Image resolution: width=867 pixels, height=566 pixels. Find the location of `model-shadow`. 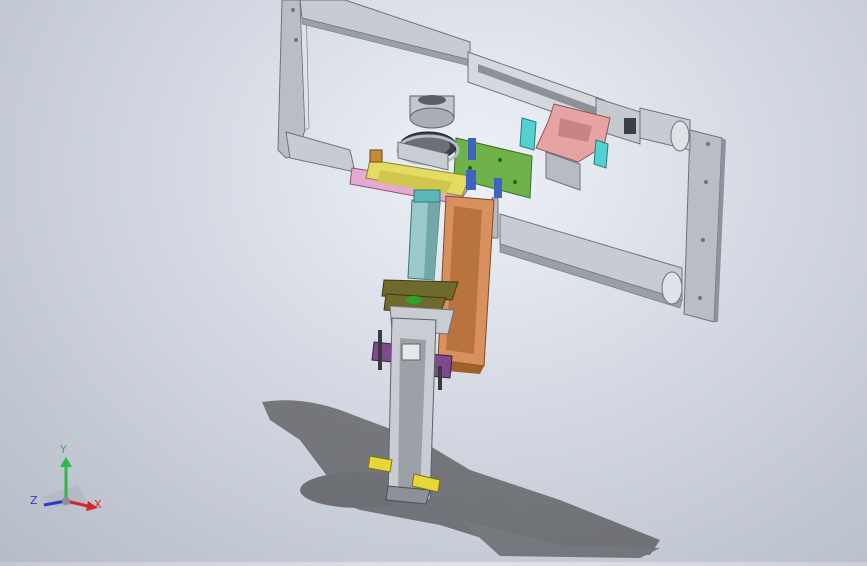

model-shadow is located at coordinates (461, 479).